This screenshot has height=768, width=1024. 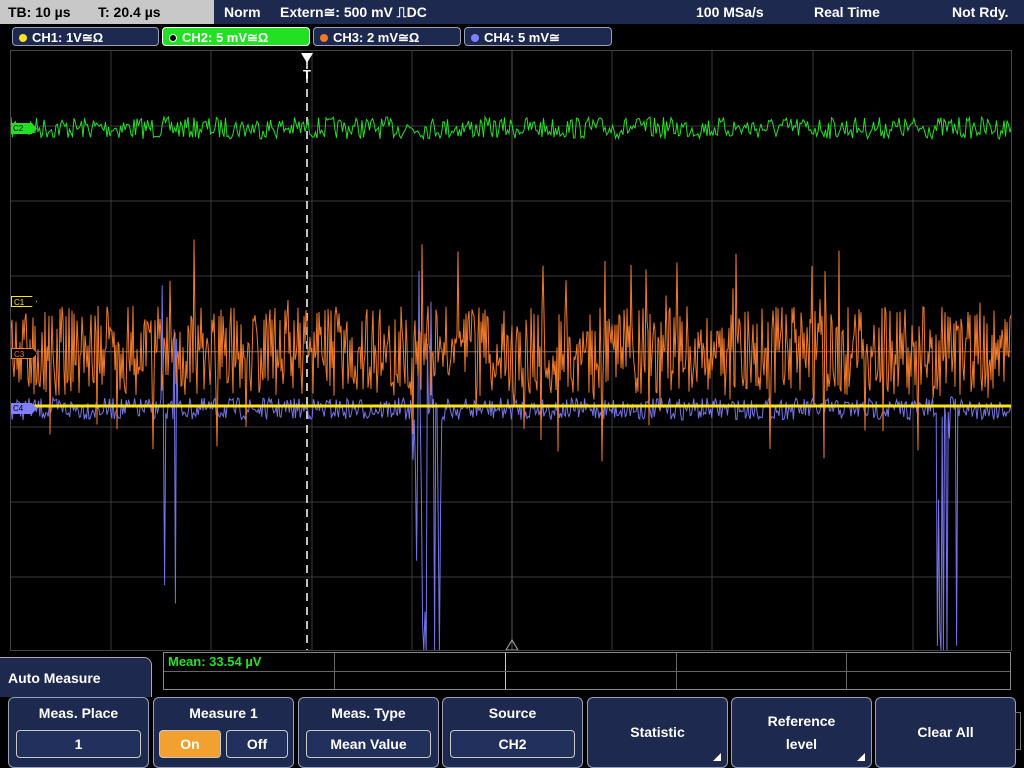 I want to click on ch4-offset-marker: C4, so click(x=24, y=408).